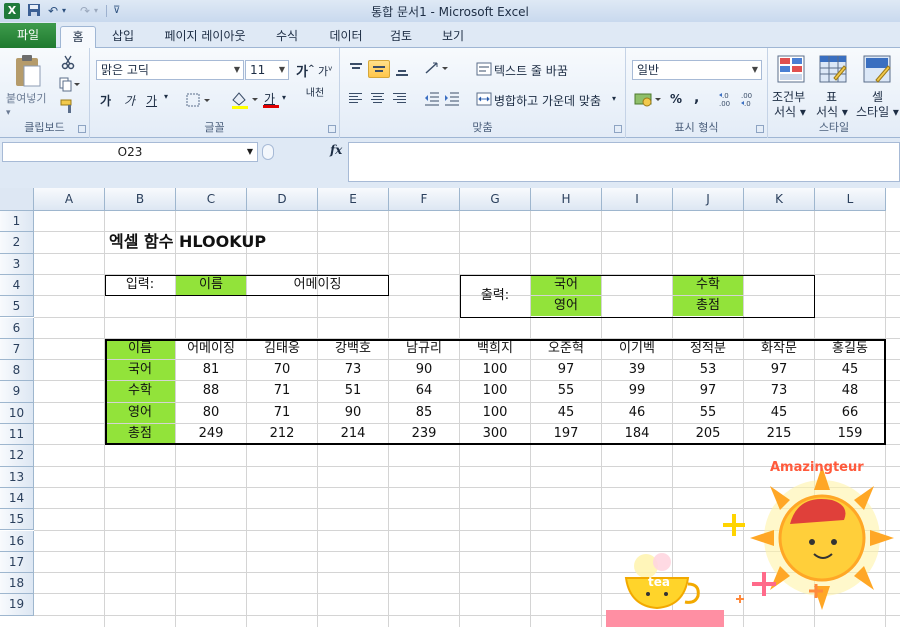  Describe the element at coordinates (17, 541) in the screenshot. I see `row-header-16: 16` at that location.